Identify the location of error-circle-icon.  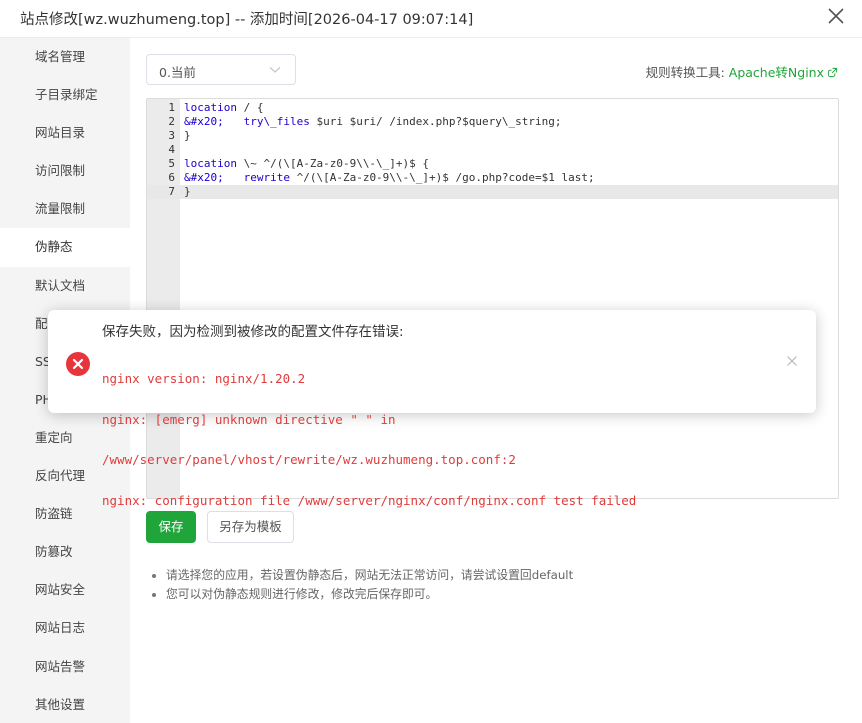
(78, 364).